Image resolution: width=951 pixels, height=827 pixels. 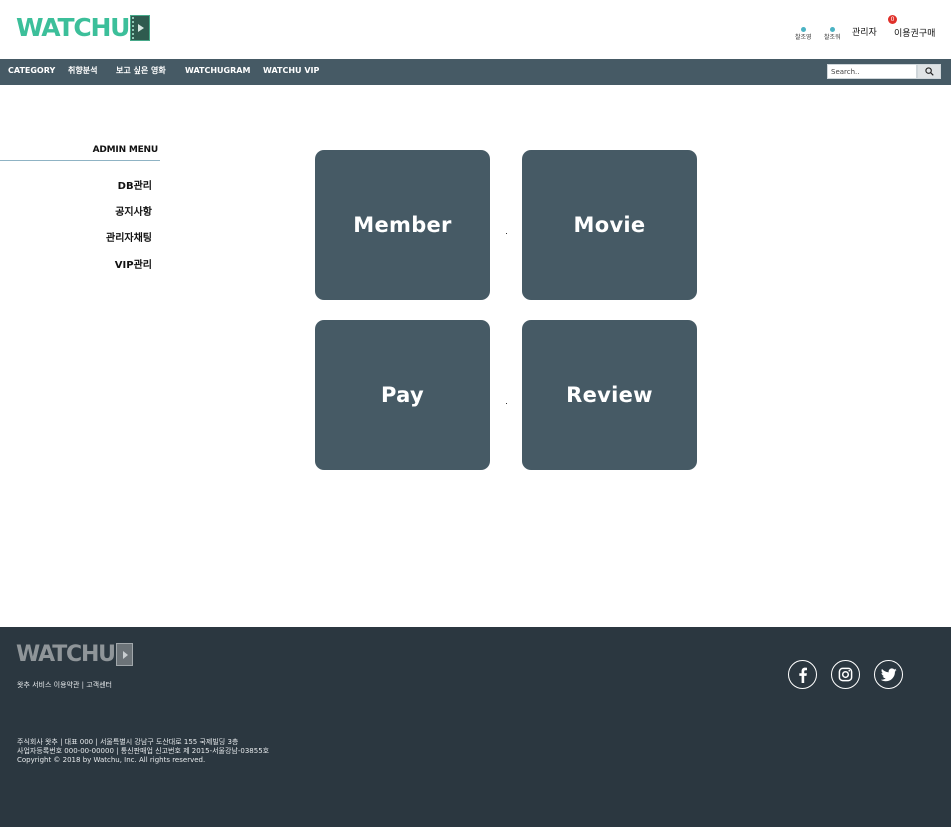 What do you see at coordinates (914, 32) in the screenshot?
I see `buy-pass-link: 이용권구매` at bounding box center [914, 32].